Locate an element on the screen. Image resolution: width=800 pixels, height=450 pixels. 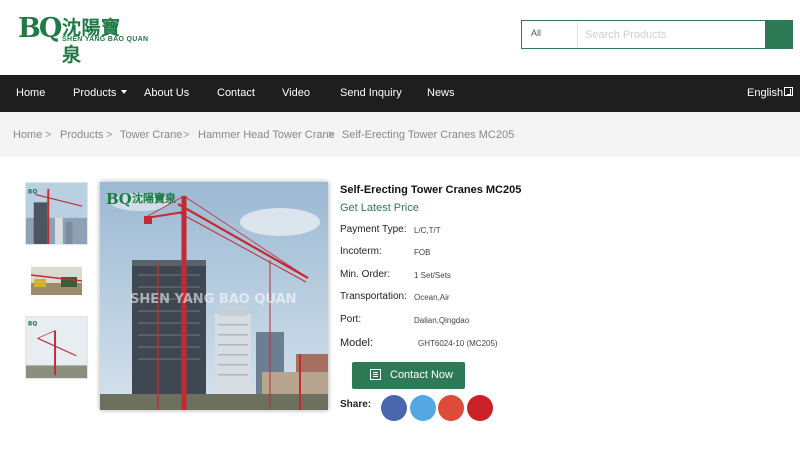
contact-now-button: Contact Now is located at coordinates (408, 375).